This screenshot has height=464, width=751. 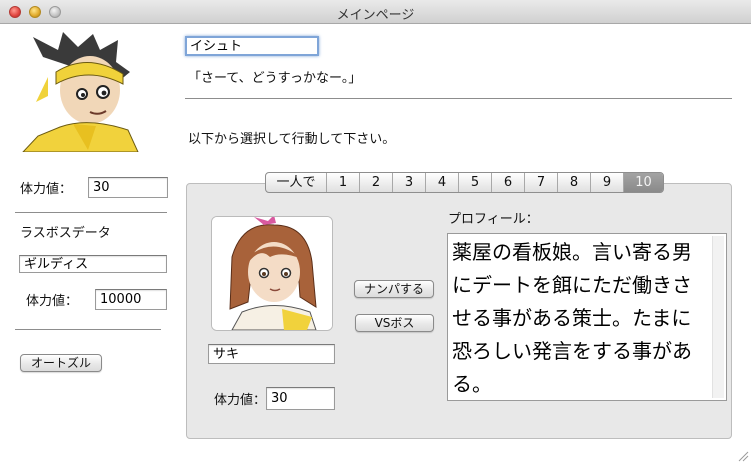 I want to click on profile-scrollbar, so click(x=718, y=317).